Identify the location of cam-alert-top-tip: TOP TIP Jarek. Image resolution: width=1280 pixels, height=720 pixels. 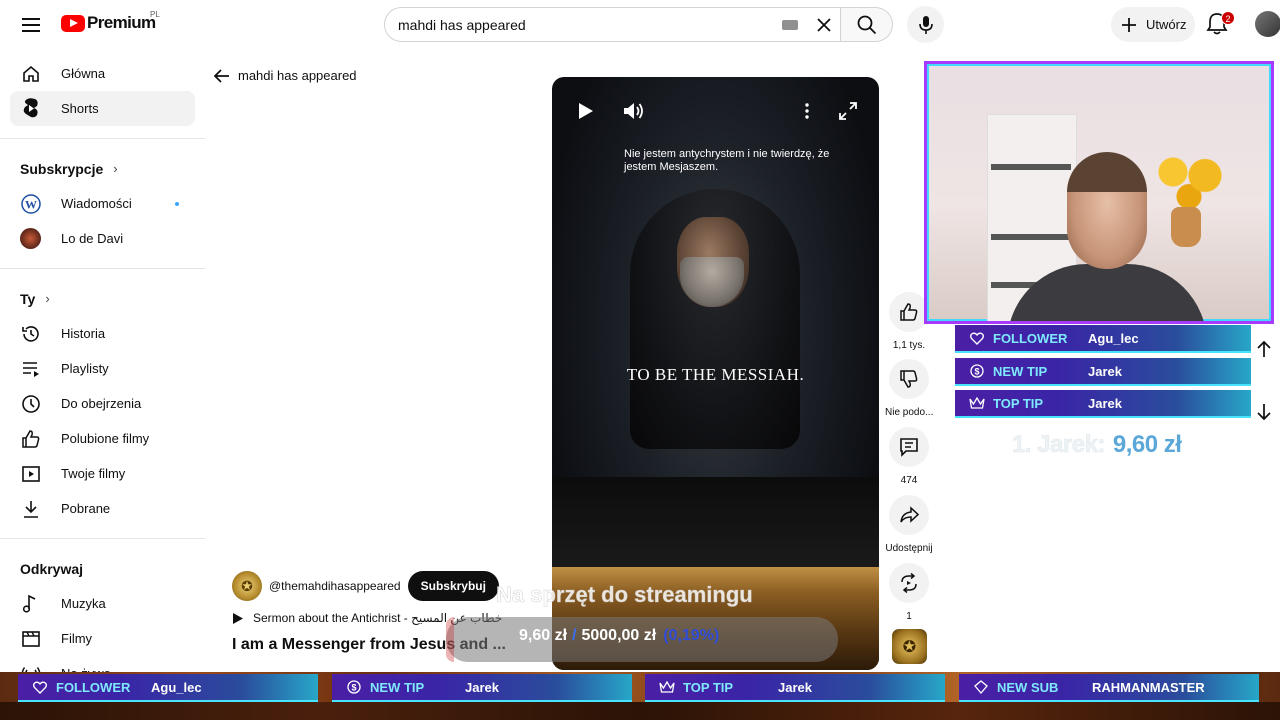
(1103, 404).